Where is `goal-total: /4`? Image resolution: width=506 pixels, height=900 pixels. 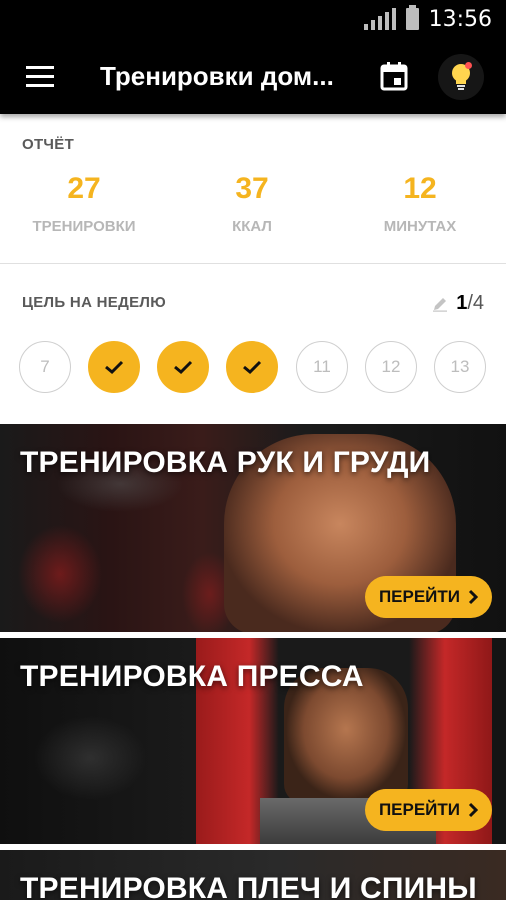
goal-total: /4 is located at coordinates (475, 303).